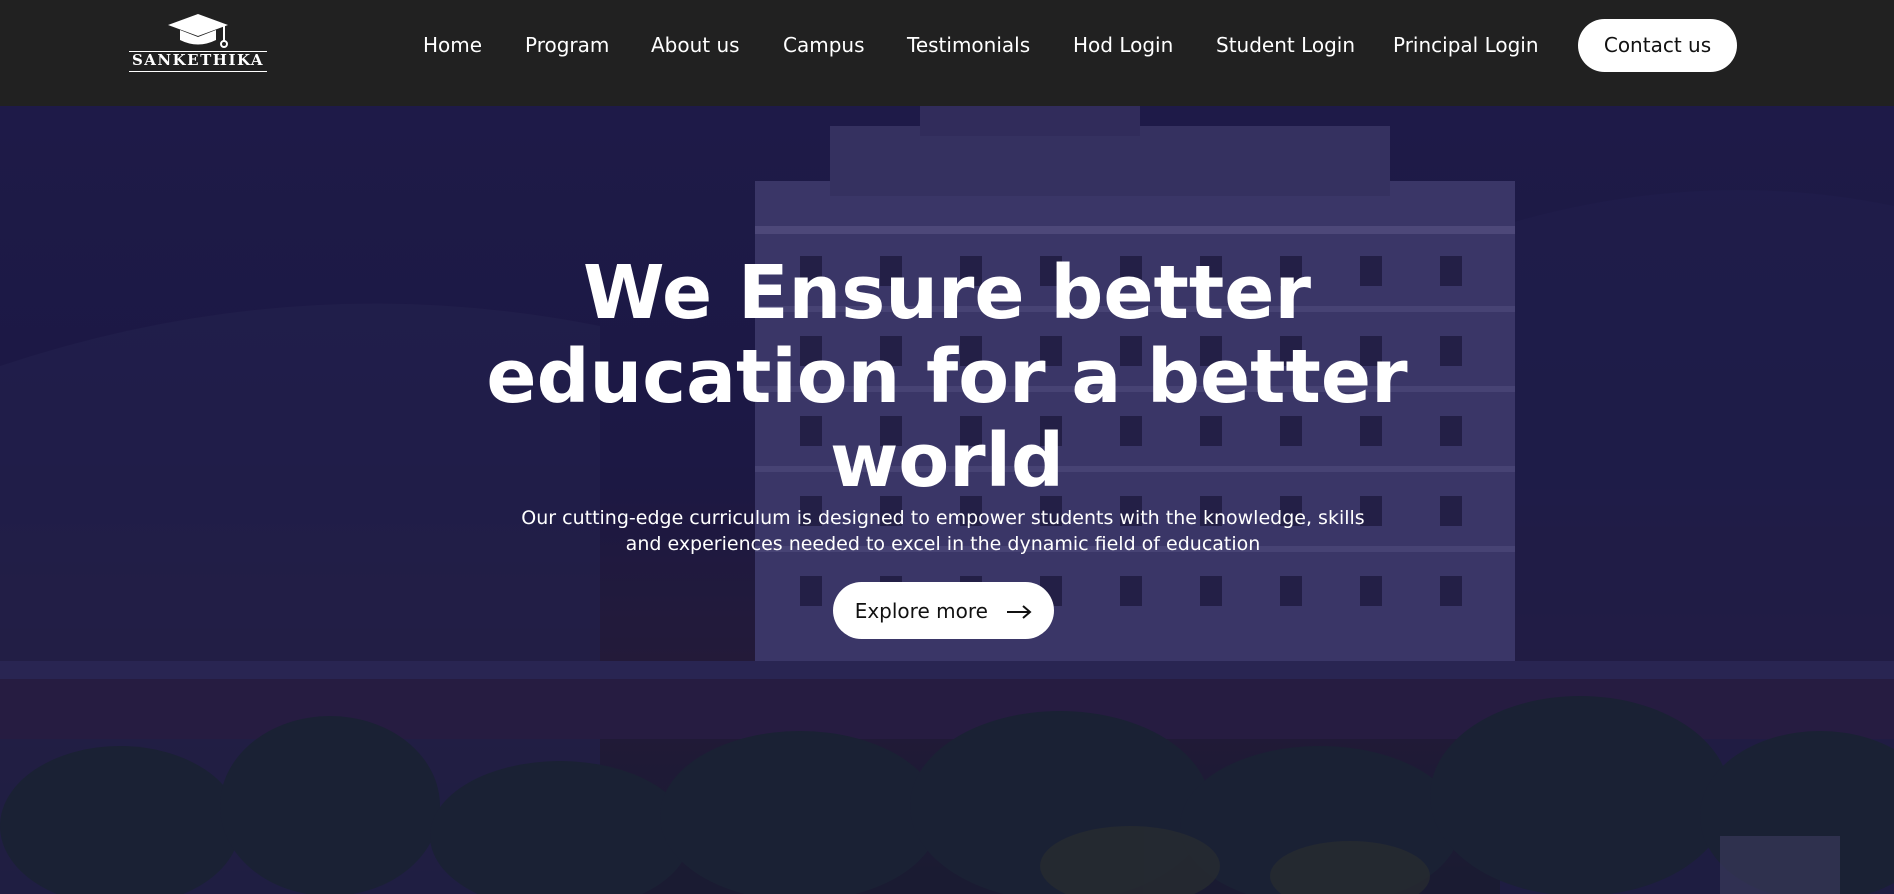 This screenshot has width=1894, height=894. What do you see at coordinates (921, 611) in the screenshot?
I see `explore-more-label: Explore more` at bounding box center [921, 611].